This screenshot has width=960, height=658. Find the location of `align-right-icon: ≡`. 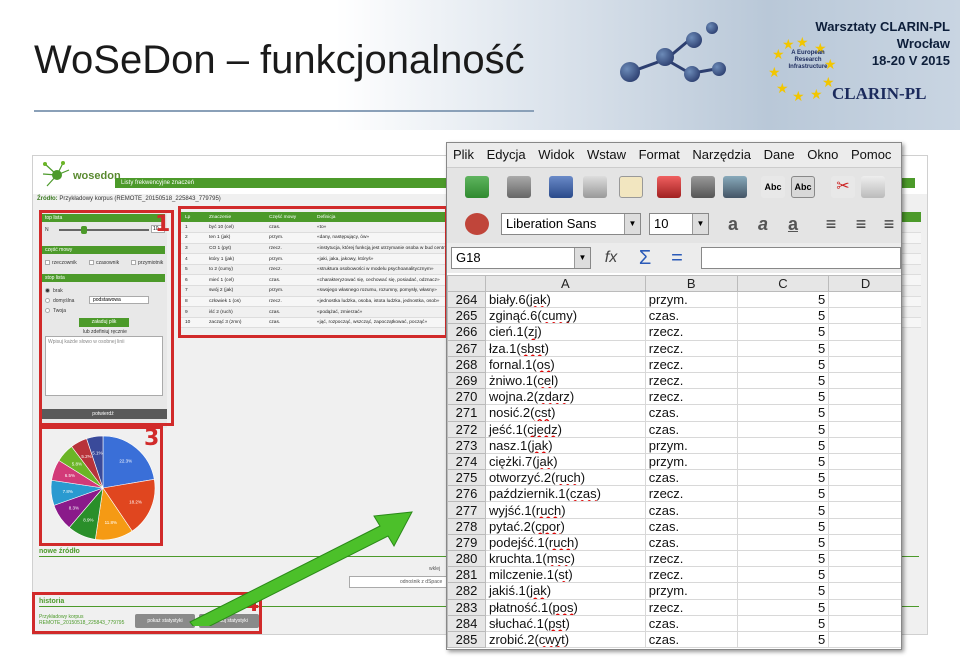

align-right-icon: ≡ is located at coordinates (889, 224).